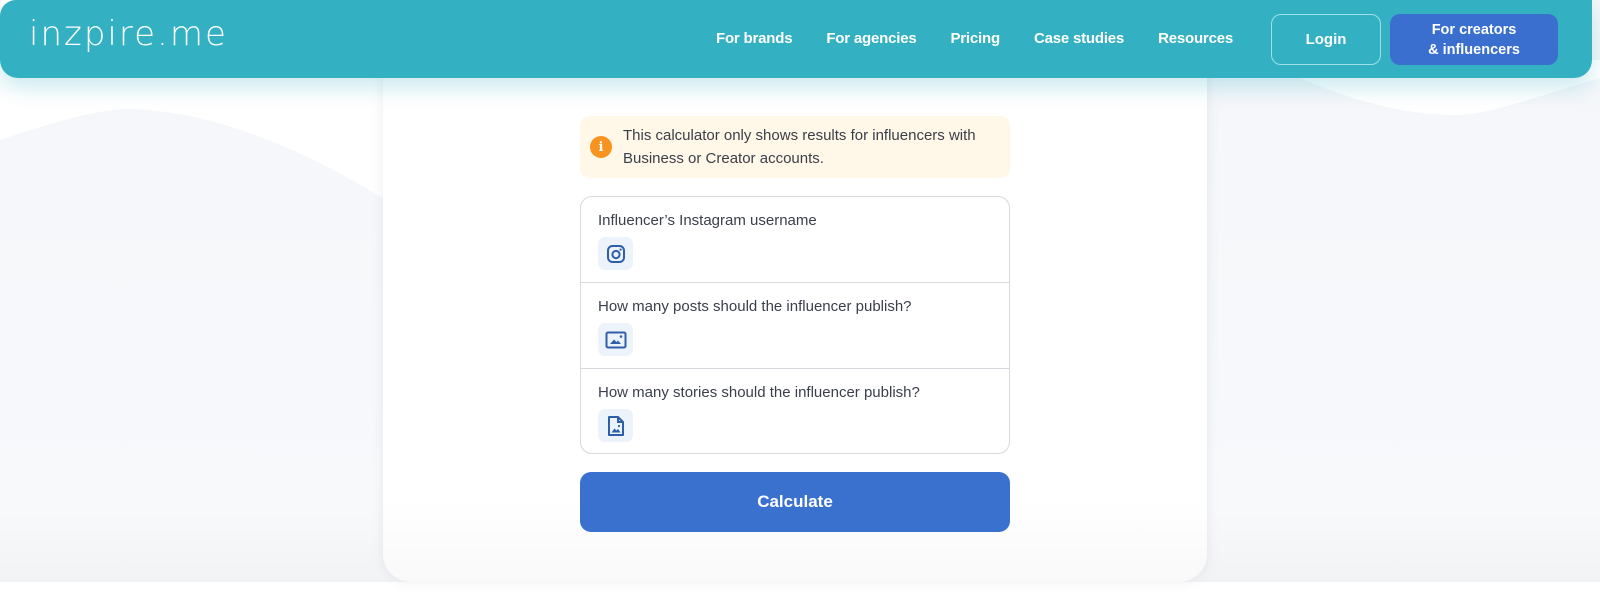  What do you see at coordinates (707, 220) in the screenshot?
I see `instagram-username-label: Influencer’s Instagram username` at bounding box center [707, 220].